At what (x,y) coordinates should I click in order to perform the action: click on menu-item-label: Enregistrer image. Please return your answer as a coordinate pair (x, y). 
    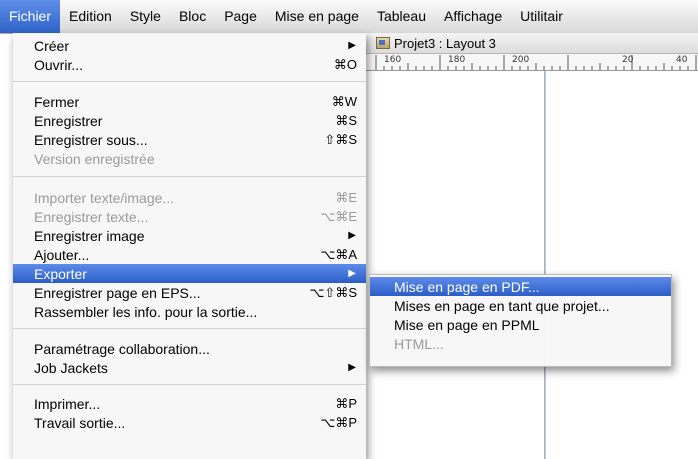
    Looking at the image, I should click on (89, 235).